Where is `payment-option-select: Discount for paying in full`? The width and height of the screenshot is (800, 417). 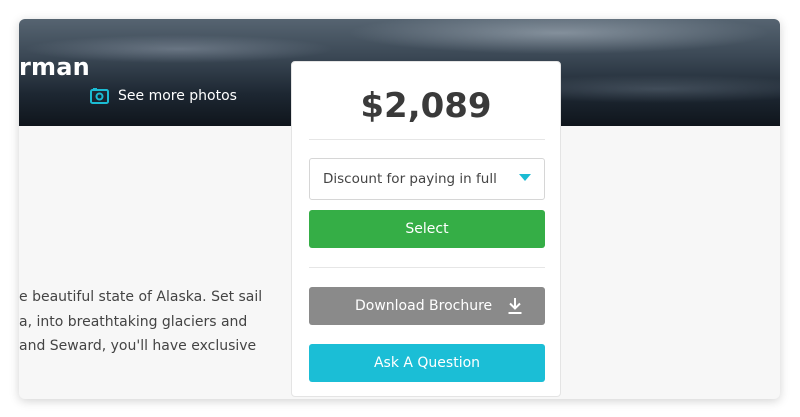
payment-option-select: Discount for paying in full is located at coordinates (427, 179).